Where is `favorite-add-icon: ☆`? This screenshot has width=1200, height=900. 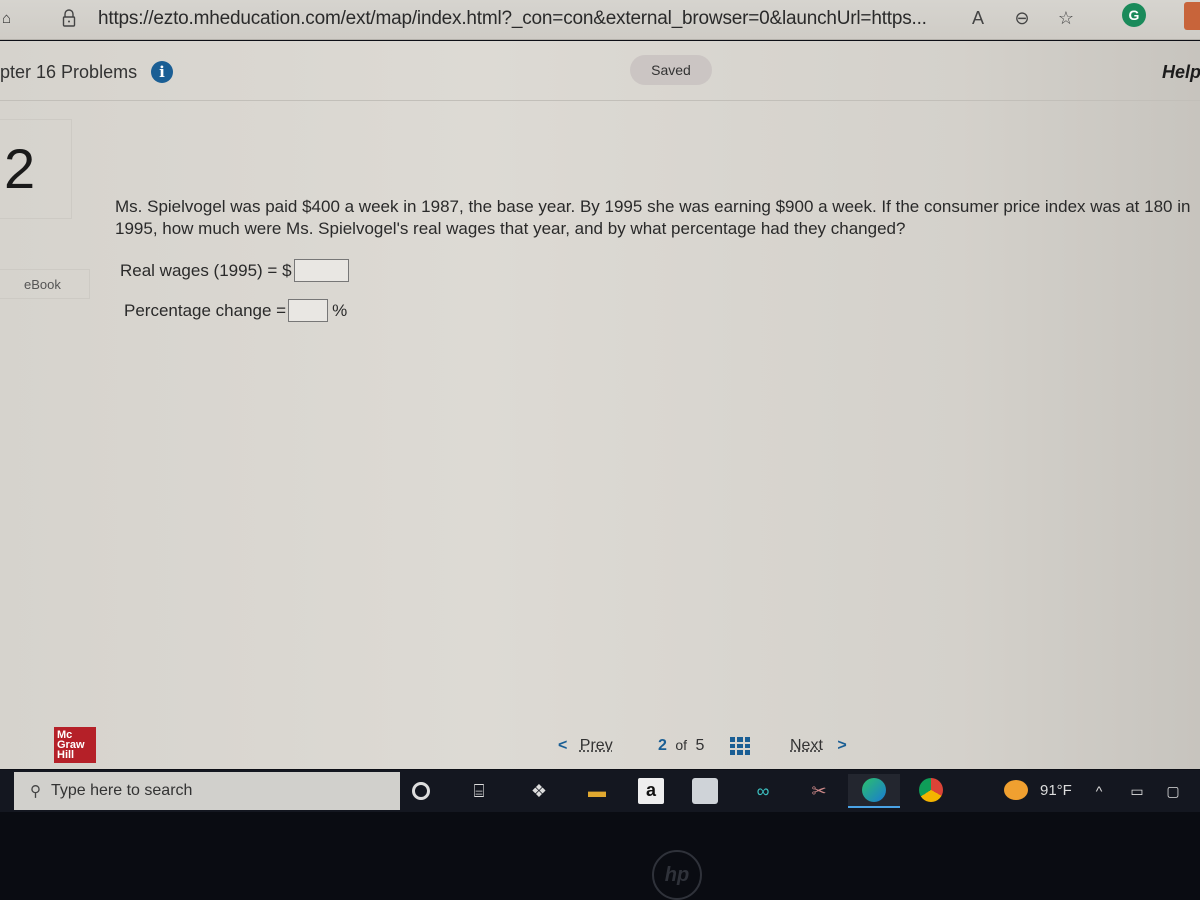 favorite-add-icon: ☆ is located at coordinates (1066, 18).